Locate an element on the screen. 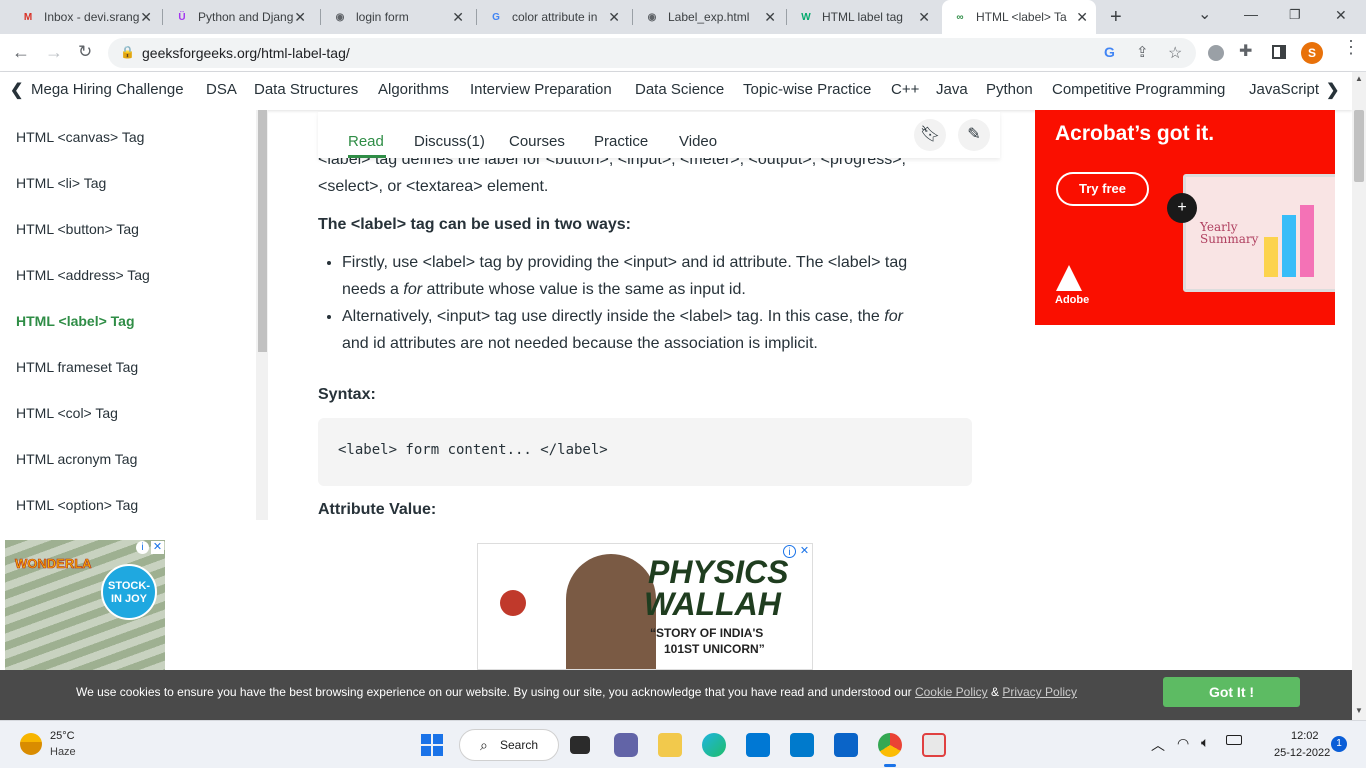 Image resolution: width=1366 pixels, height=768 pixels. browser-tab: M Inbox - devi.srang ✕ is located at coordinates (85, 17).